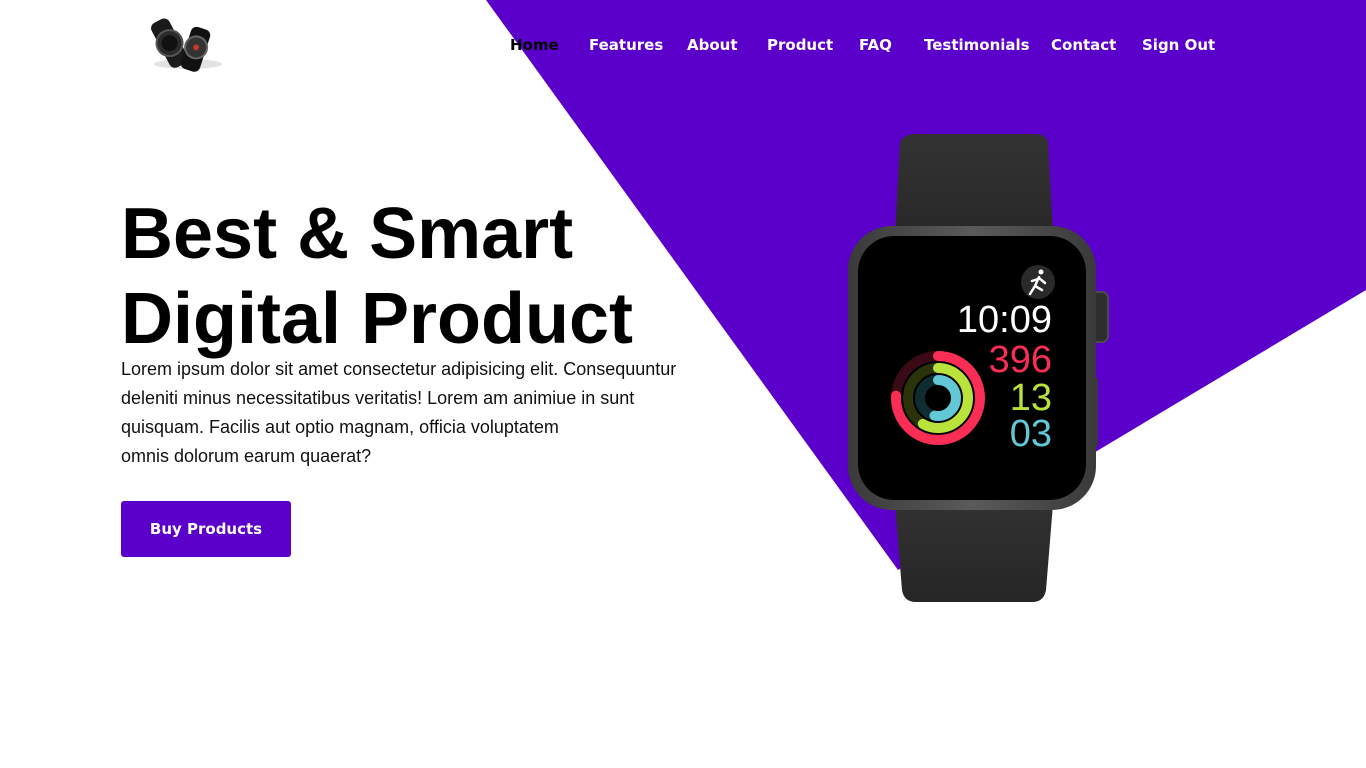 This screenshot has width=1366, height=768. I want to click on nav-product: Product, so click(800, 45).